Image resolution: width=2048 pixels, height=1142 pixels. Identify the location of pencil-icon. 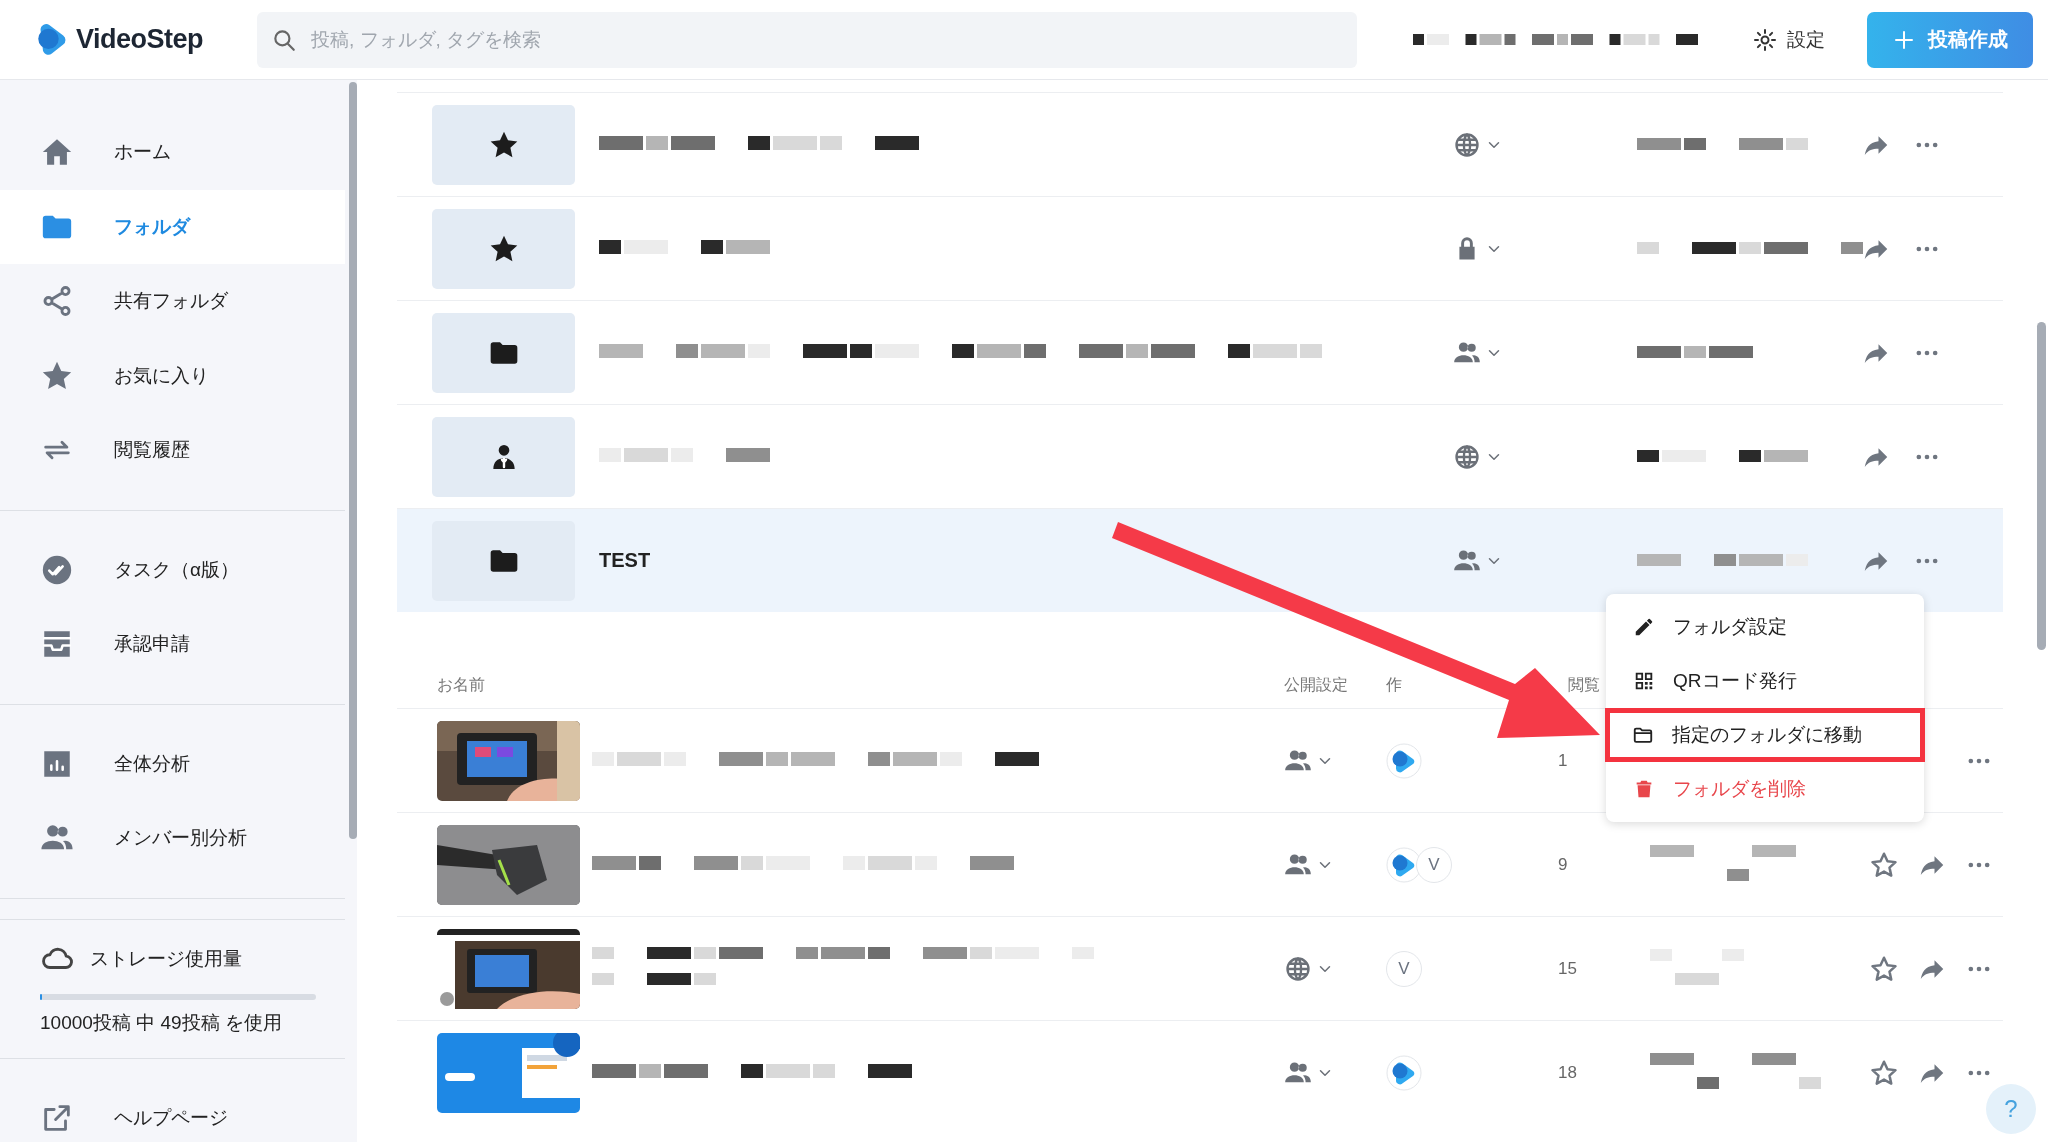
(1644, 627).